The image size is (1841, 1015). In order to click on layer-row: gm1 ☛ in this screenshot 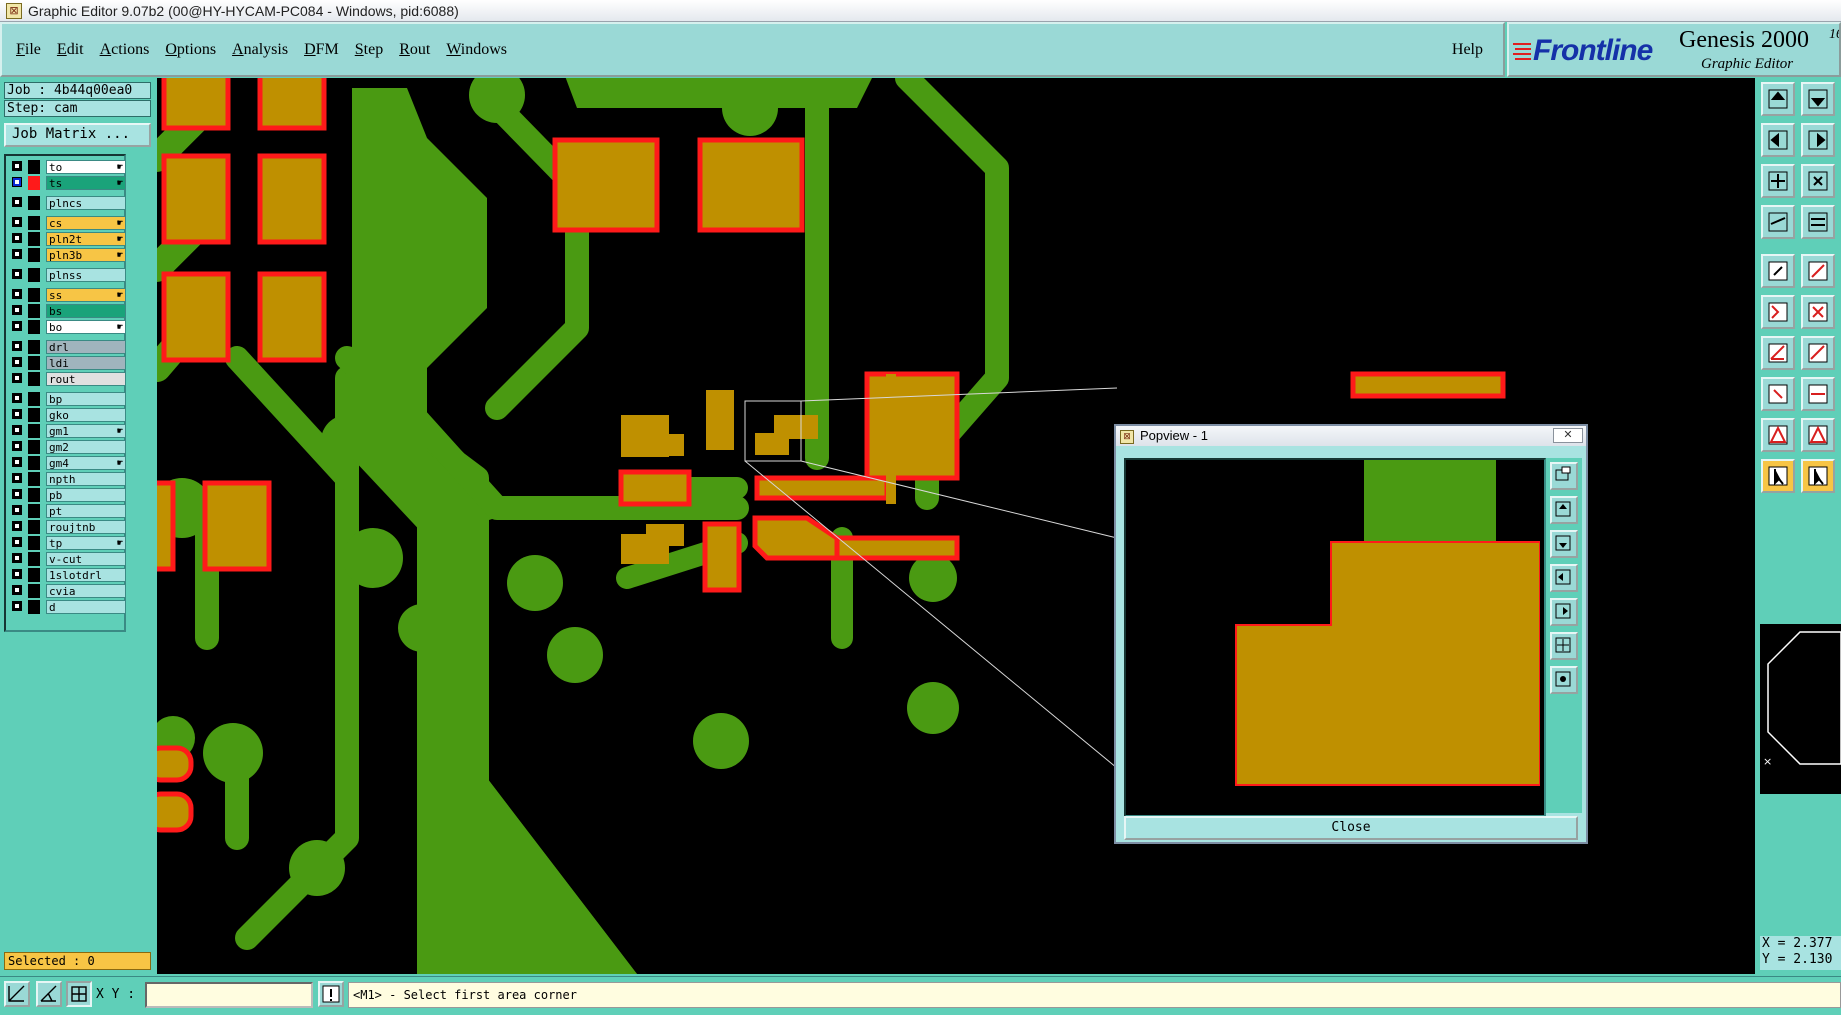, I will do `click(68, 431)`.